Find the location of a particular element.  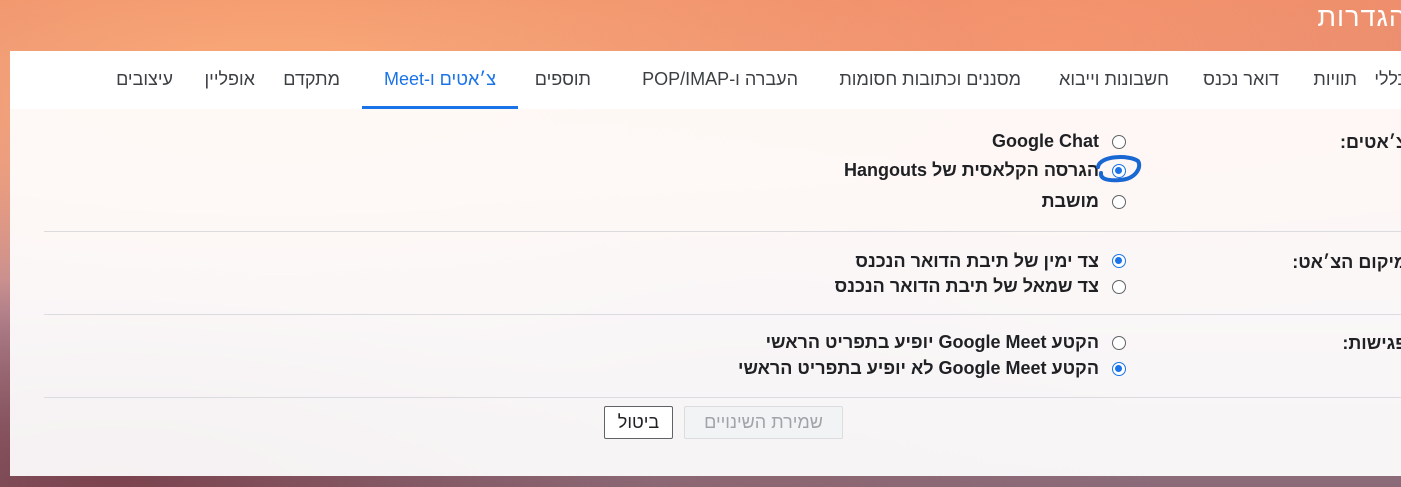

tab-offline: אופליין is located at coordinates (229, 84).